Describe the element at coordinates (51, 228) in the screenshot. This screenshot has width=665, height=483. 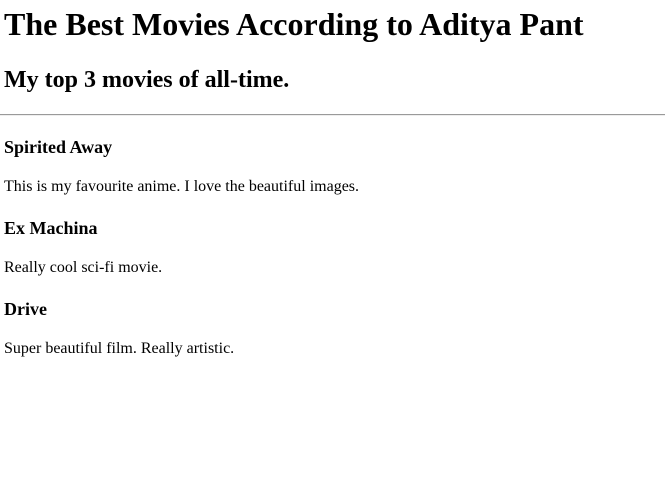
I see `movie-title-ex-machina: Ex Machina` at that location.